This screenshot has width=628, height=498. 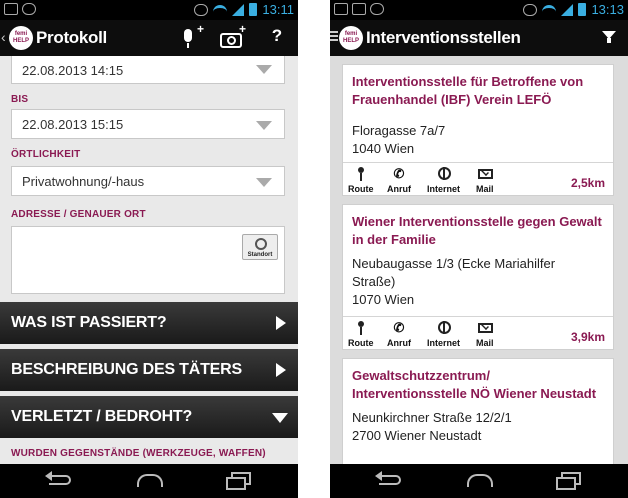 What do you see at coordinates (102, 416) in the screenshot?
I see `section-title: VERLETZT / BEDROHT?` at bounding box center [102, 416].